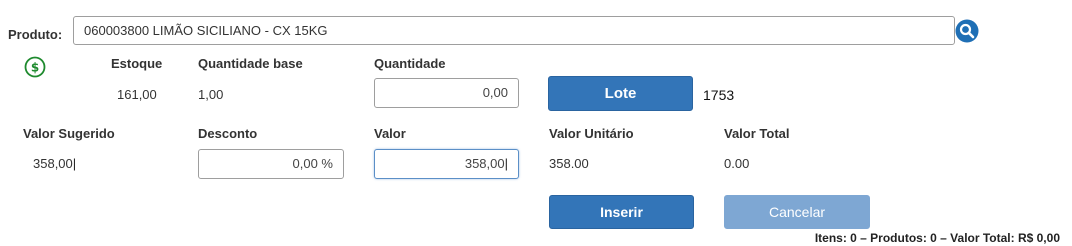 Image resolution: width=1072 pixels, height=246 pixels. Describe the element at coordinates (446, 93) in the screenshot. I see `quantidade-input: 0,00` at that location.